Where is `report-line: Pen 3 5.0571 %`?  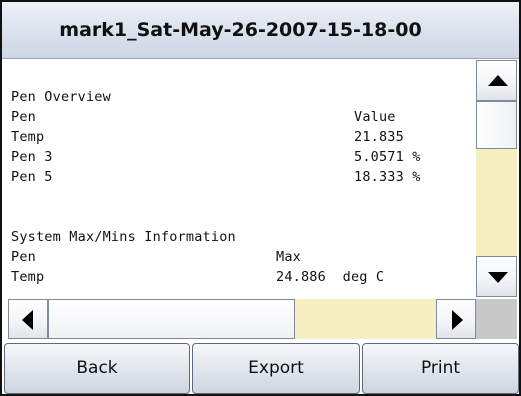
report-line: Pen 3 5.0571 % is located at coordinates (215, 157).